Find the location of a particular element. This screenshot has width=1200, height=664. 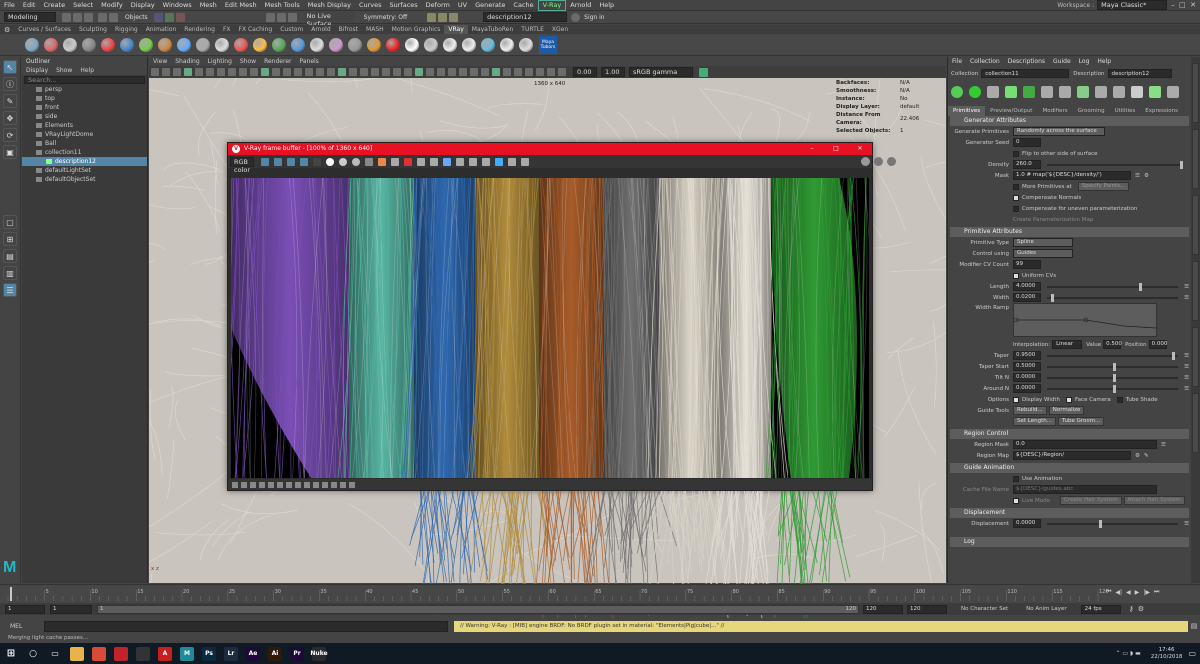

displacement-slider is located at coordinates (1113, 523).